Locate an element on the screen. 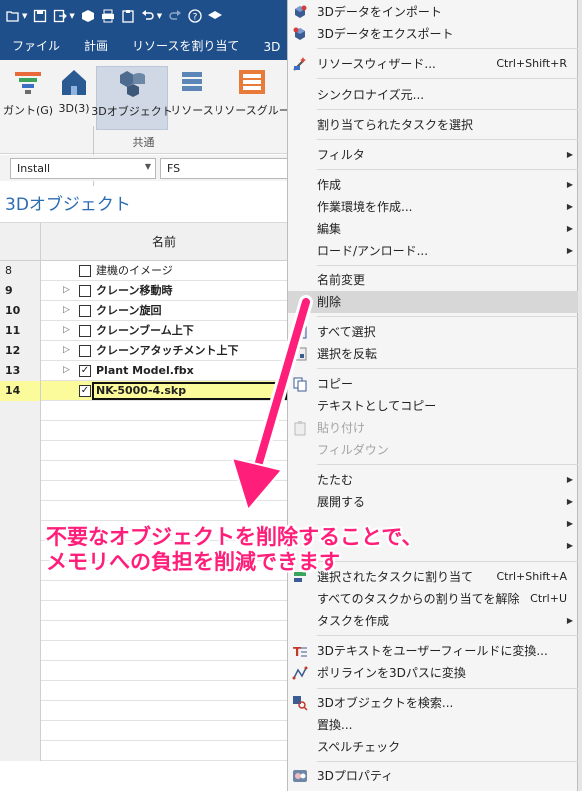  menu-item-select-all: すべて選択 is located at coordinates (433, 332).